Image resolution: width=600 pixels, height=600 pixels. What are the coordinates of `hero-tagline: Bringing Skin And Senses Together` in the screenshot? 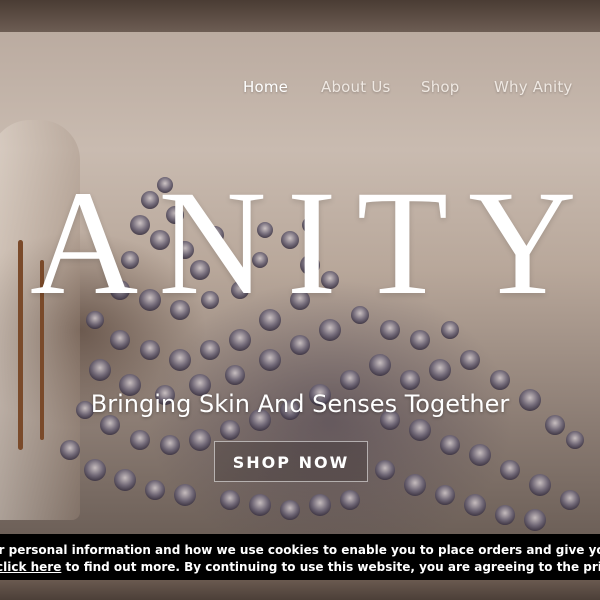 It's located at (300, 404).